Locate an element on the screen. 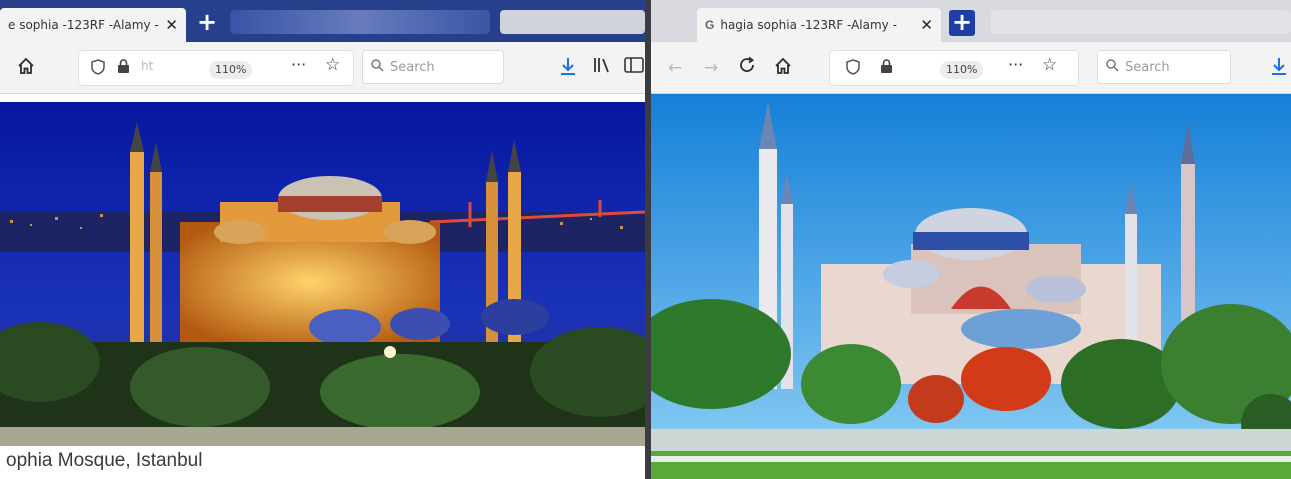 The image size is (1291, 479). tab-title: hagia sophia -123RF -Alamy - is located at coordinates (808, 25).